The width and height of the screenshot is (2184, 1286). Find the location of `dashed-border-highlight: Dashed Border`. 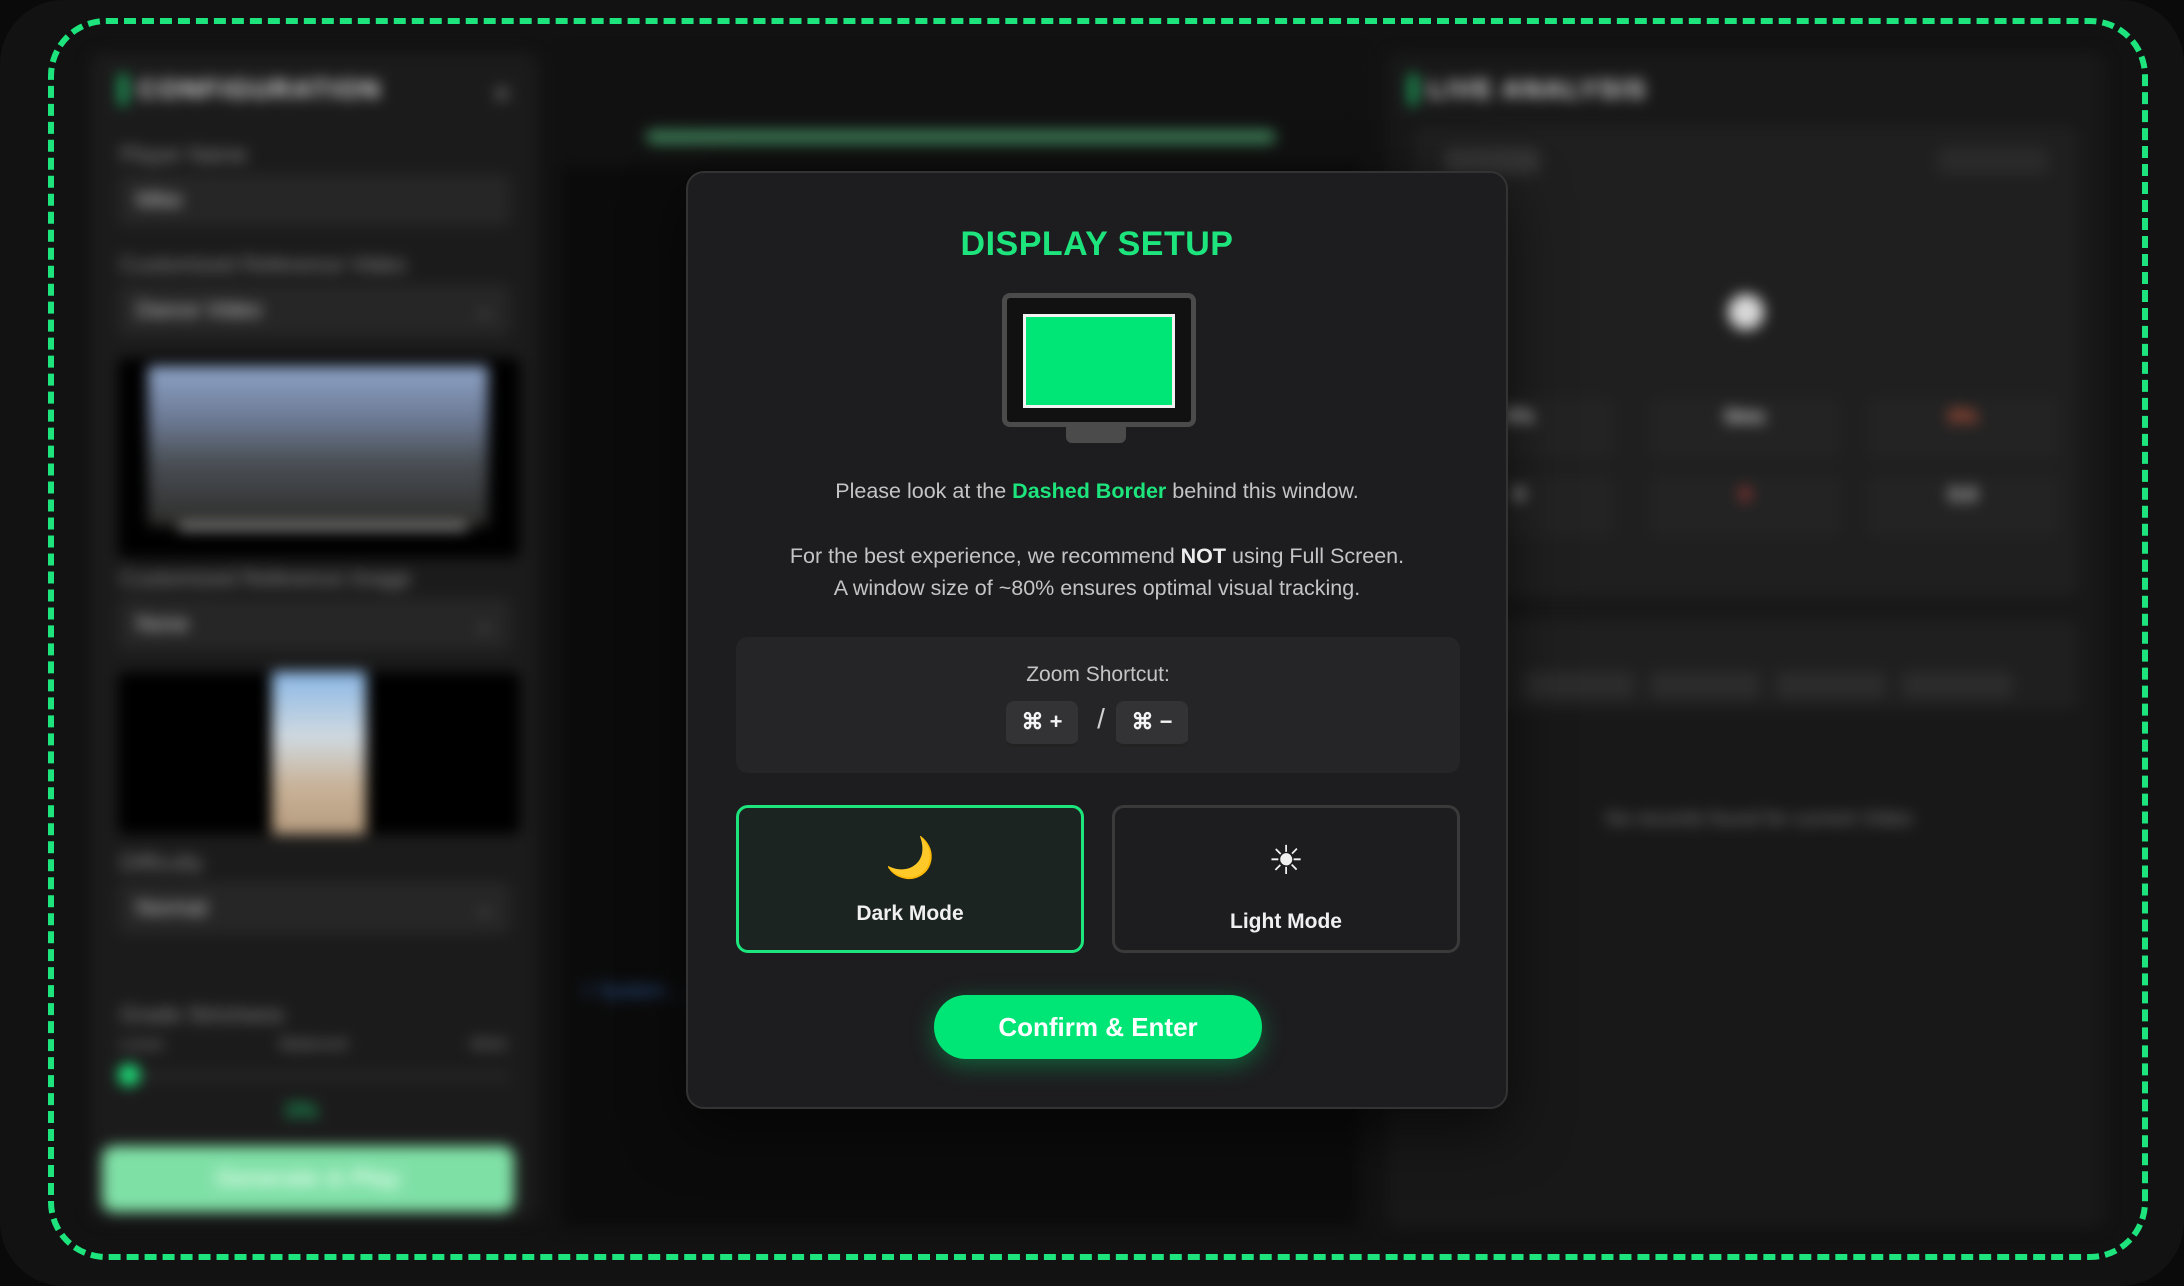

dashed-border-highlight: Dashed Border is located at coordinates (1089, 491).